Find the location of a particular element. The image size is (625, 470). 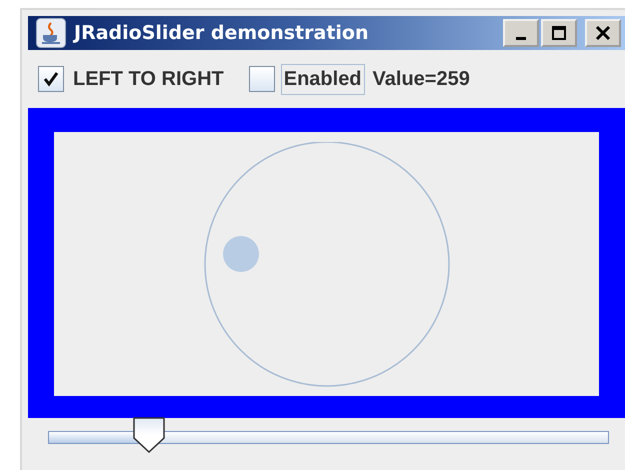

minimize-icon is located at coordinates (521, 38).